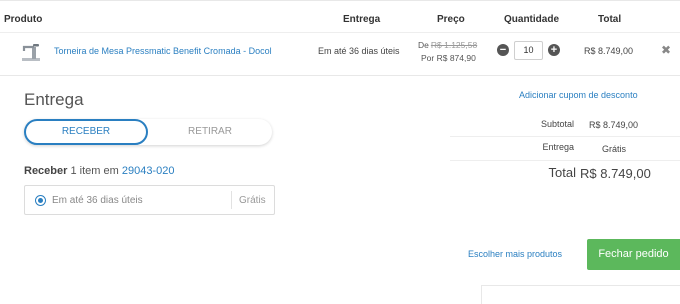  What do you see at coordinates (423, 45) in the screenshot?
I see `price-from-label: De` at bounding box center [423, 45].